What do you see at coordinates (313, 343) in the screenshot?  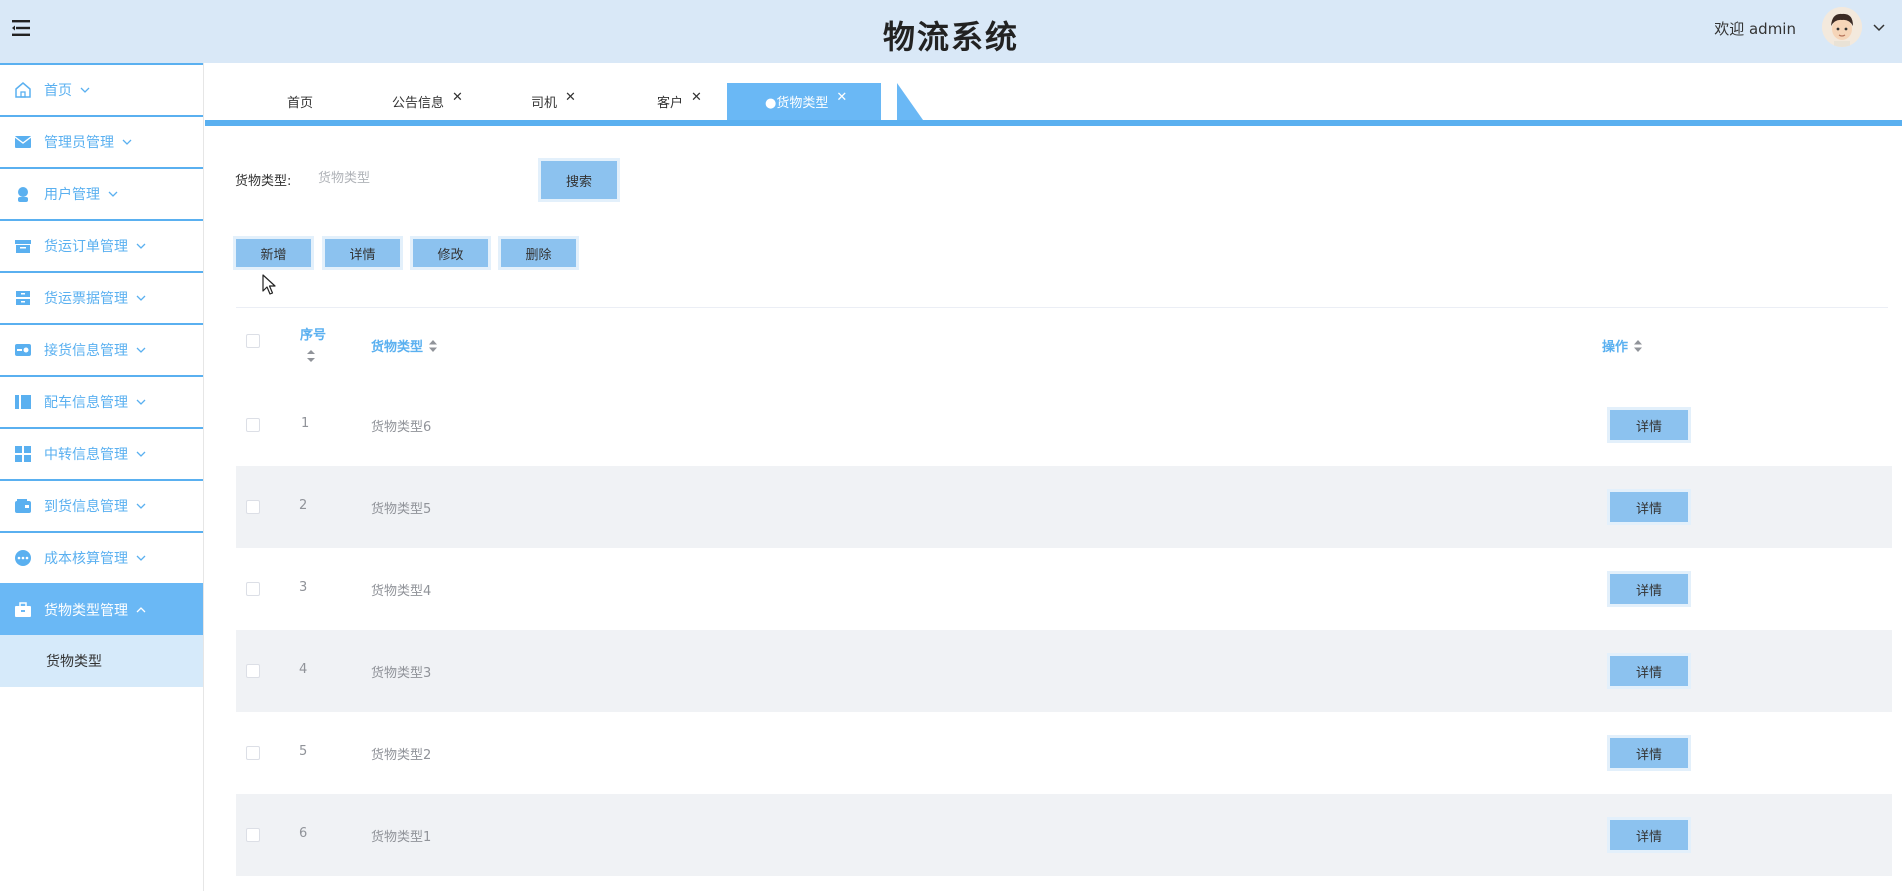 I see `column-header-index: 序号` at bounding box center [313, 343].